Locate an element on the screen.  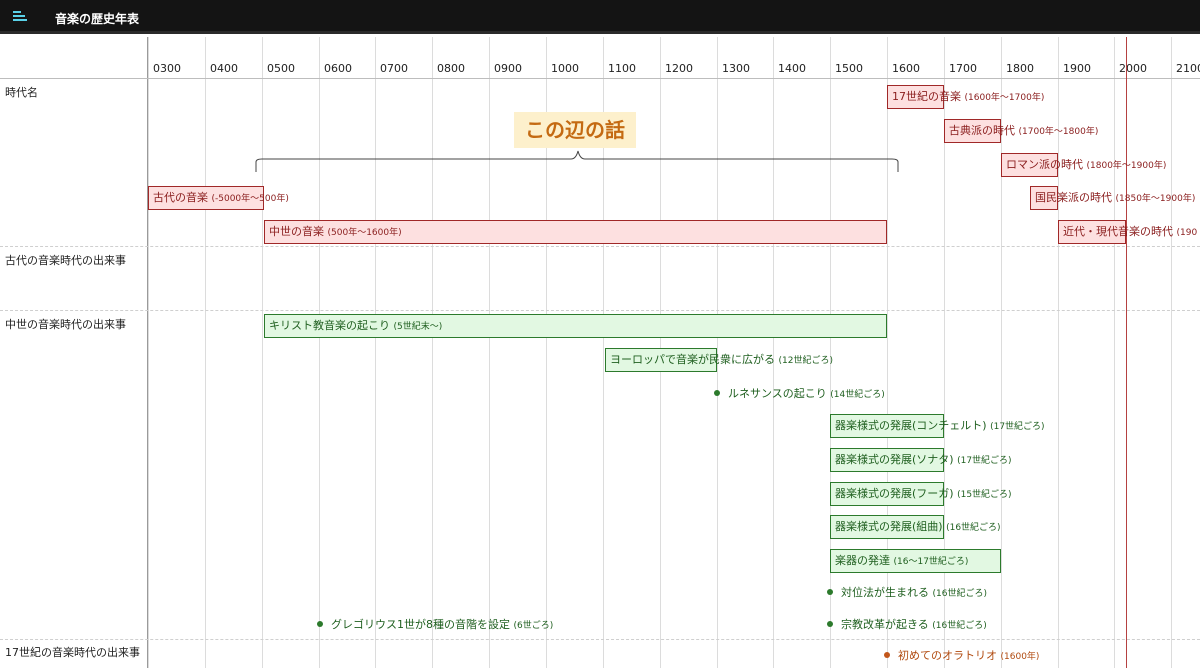
event-bar: 器楽様式の発展(組曲) (16世紀ごろ) is located at coordinates (915, 527).